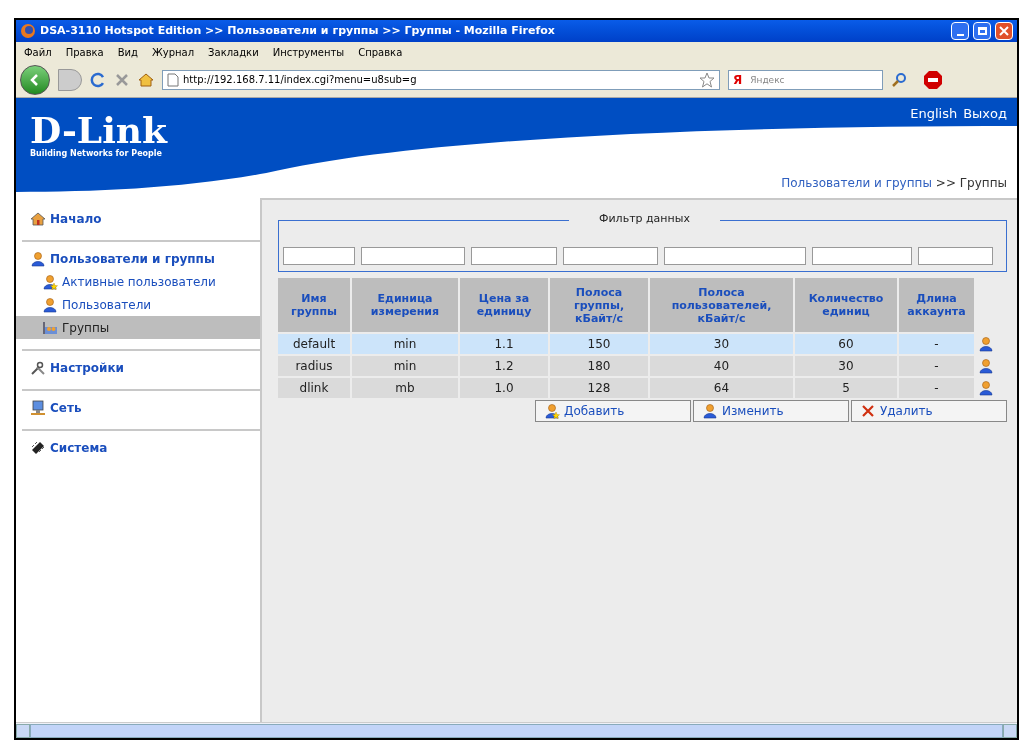 The height and width of the screenshot is (744, 1023). Describe the element at coordinates (846, 344) in the screenshot. I see `table-cell: 60` at that location.